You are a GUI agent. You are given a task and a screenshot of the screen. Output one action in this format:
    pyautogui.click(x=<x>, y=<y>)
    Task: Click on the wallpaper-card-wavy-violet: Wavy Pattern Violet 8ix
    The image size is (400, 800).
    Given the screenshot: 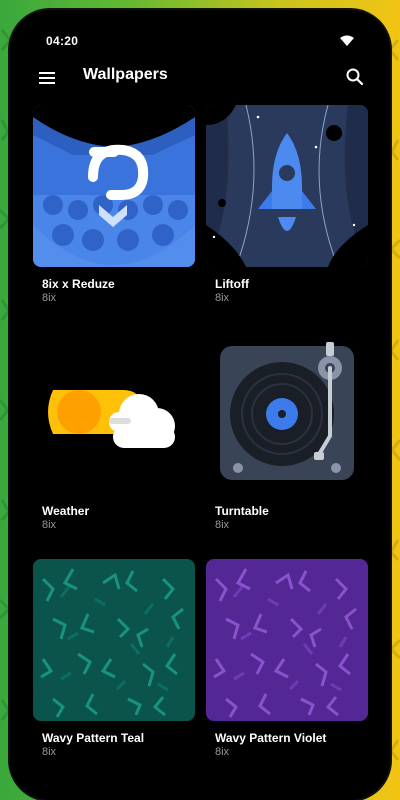 What is the action you would take?
    pyautogui.click(x=287, y=658)
    